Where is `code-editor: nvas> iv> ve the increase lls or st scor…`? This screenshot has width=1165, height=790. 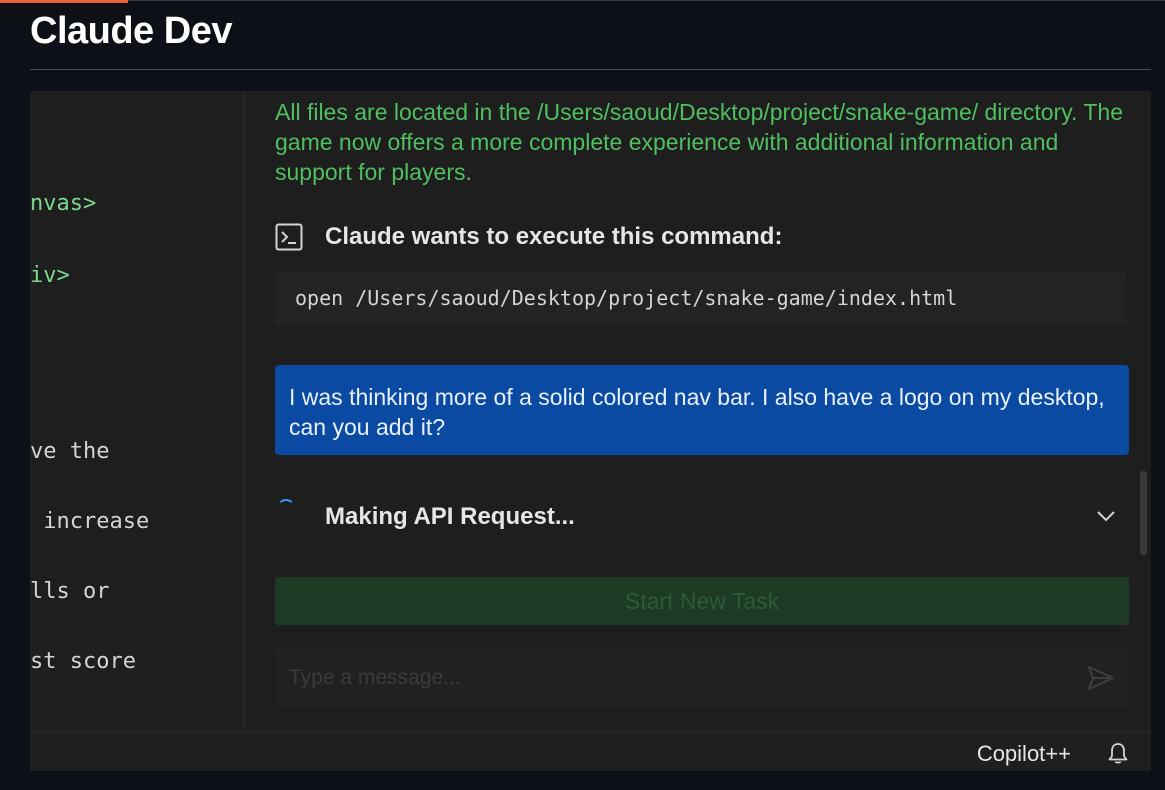
code-editor: nvas> iv> ve the increase lls or st scor… is located at coordinates (137, 411).